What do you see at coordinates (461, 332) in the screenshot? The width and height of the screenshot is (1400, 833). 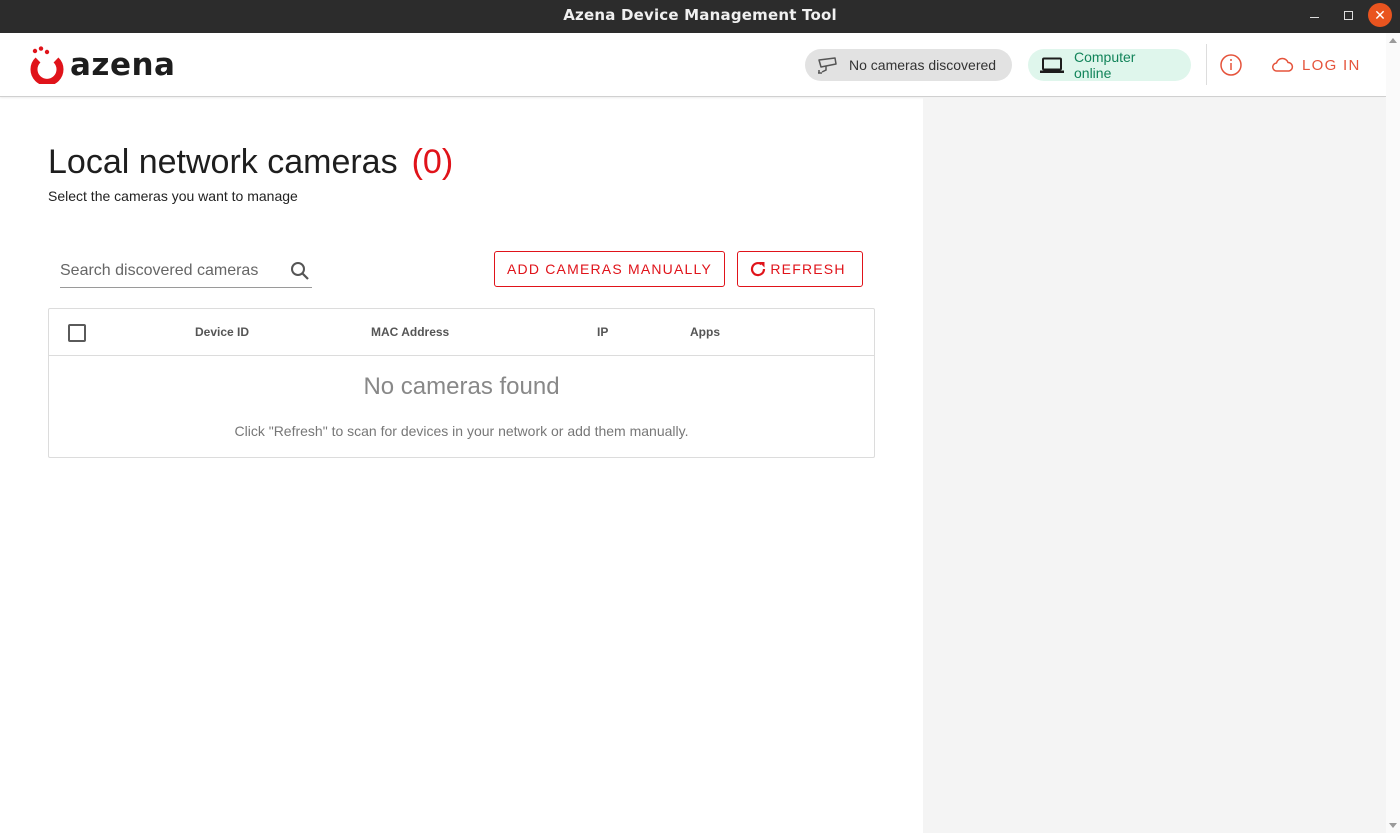 I see `table-header: Device ID MAC Address IP Apps` at bounding box center [461, 332].